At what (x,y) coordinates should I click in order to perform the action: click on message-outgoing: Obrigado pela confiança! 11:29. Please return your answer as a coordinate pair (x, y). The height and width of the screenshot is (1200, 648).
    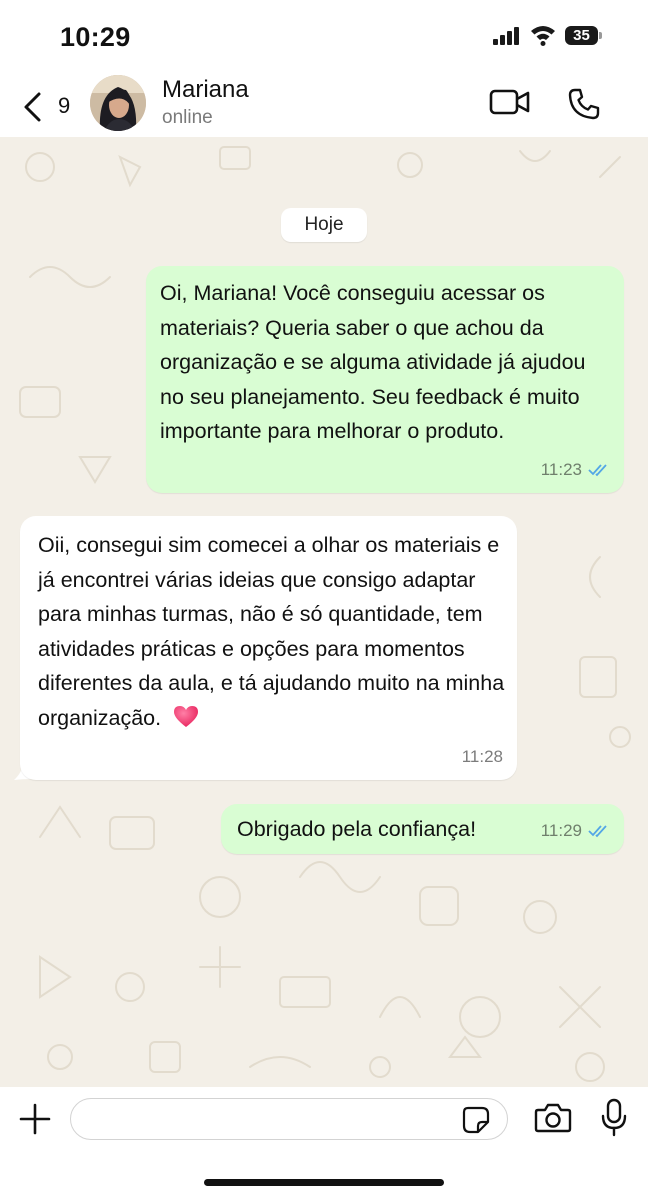
    Looking at the image, I should click on (422, 829).